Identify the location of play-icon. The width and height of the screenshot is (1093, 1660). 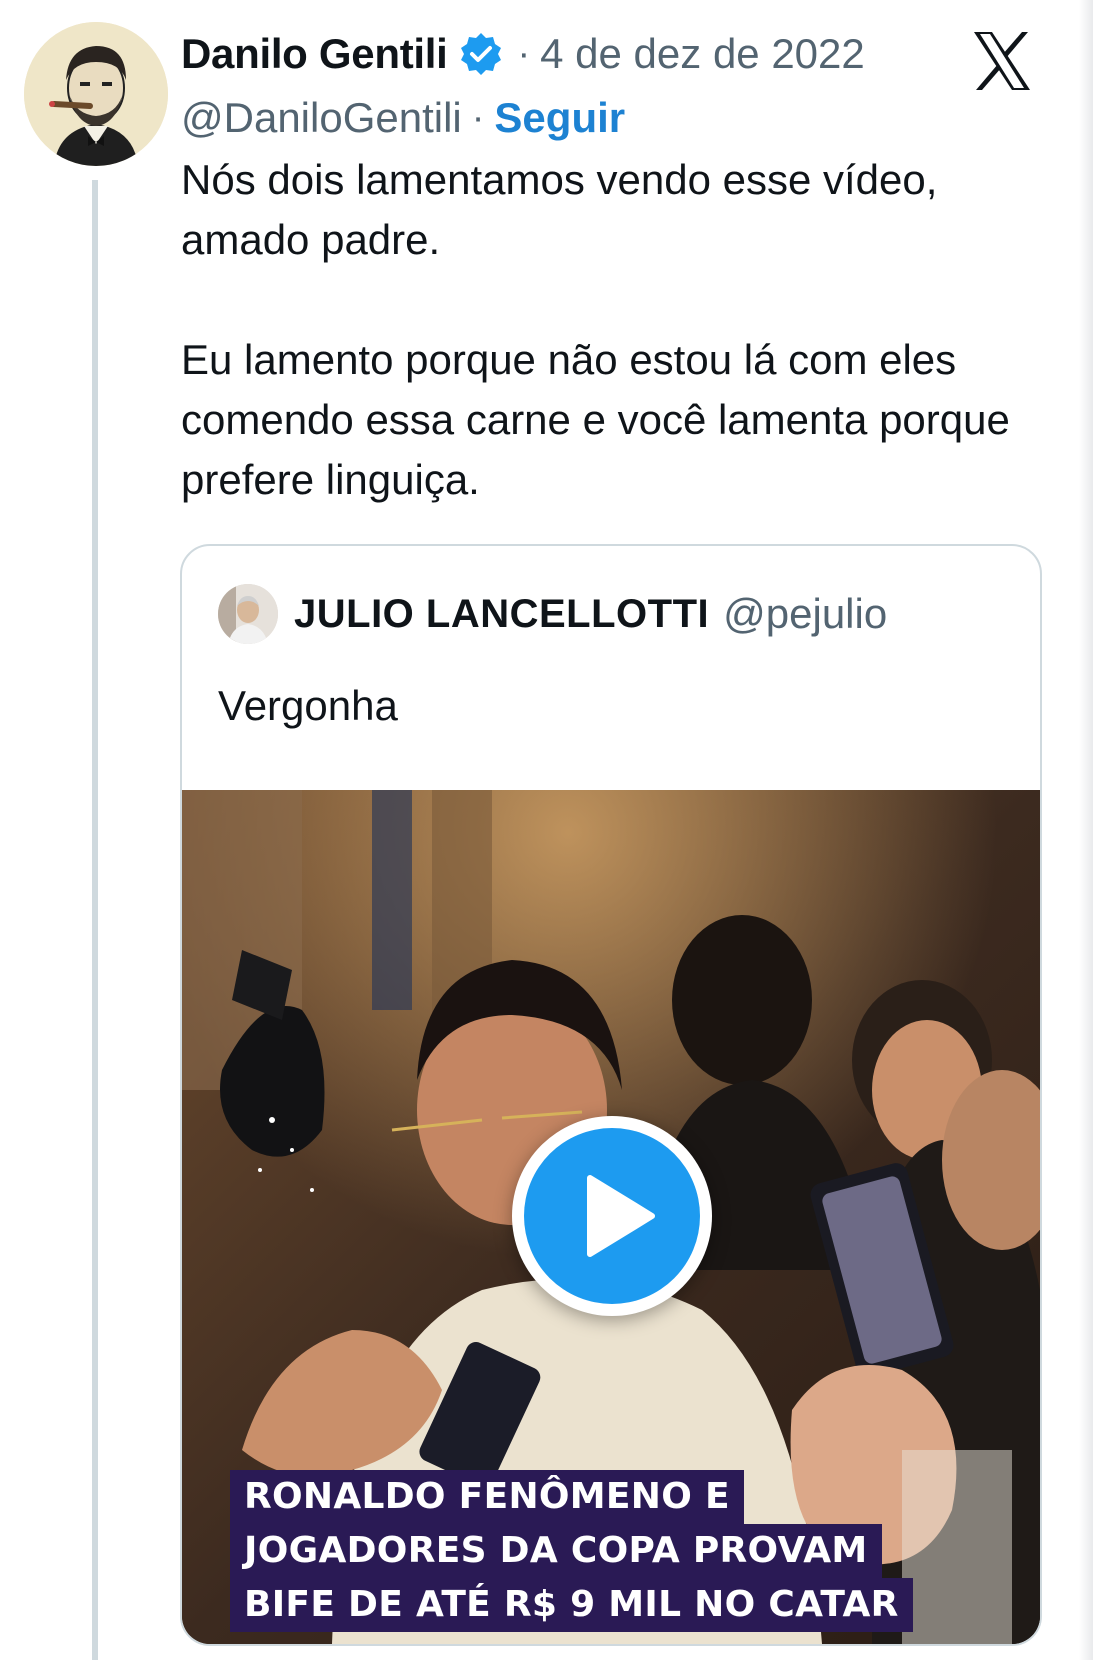
(612, 1216).